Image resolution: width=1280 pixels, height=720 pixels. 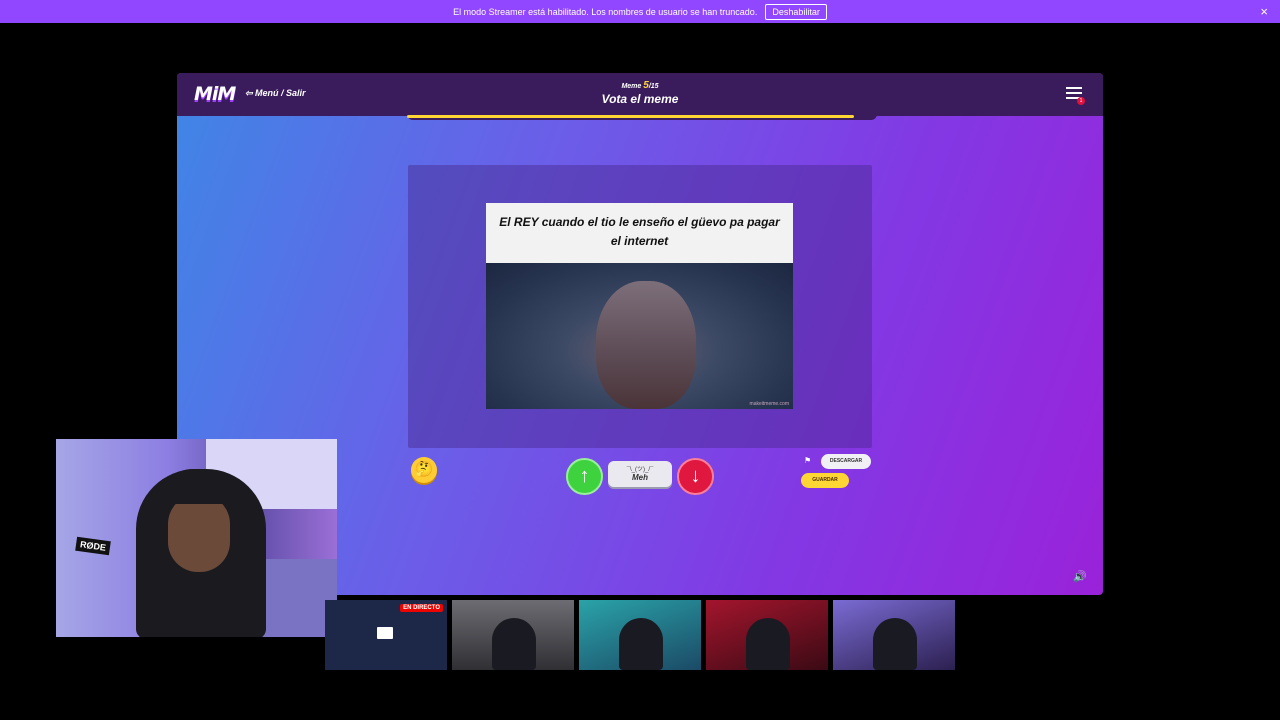 What do you see at coordinates (769, 404) in the screenshot?
I see `meme-watermark: makeitmeme.com` at bounding box center [769, 404].